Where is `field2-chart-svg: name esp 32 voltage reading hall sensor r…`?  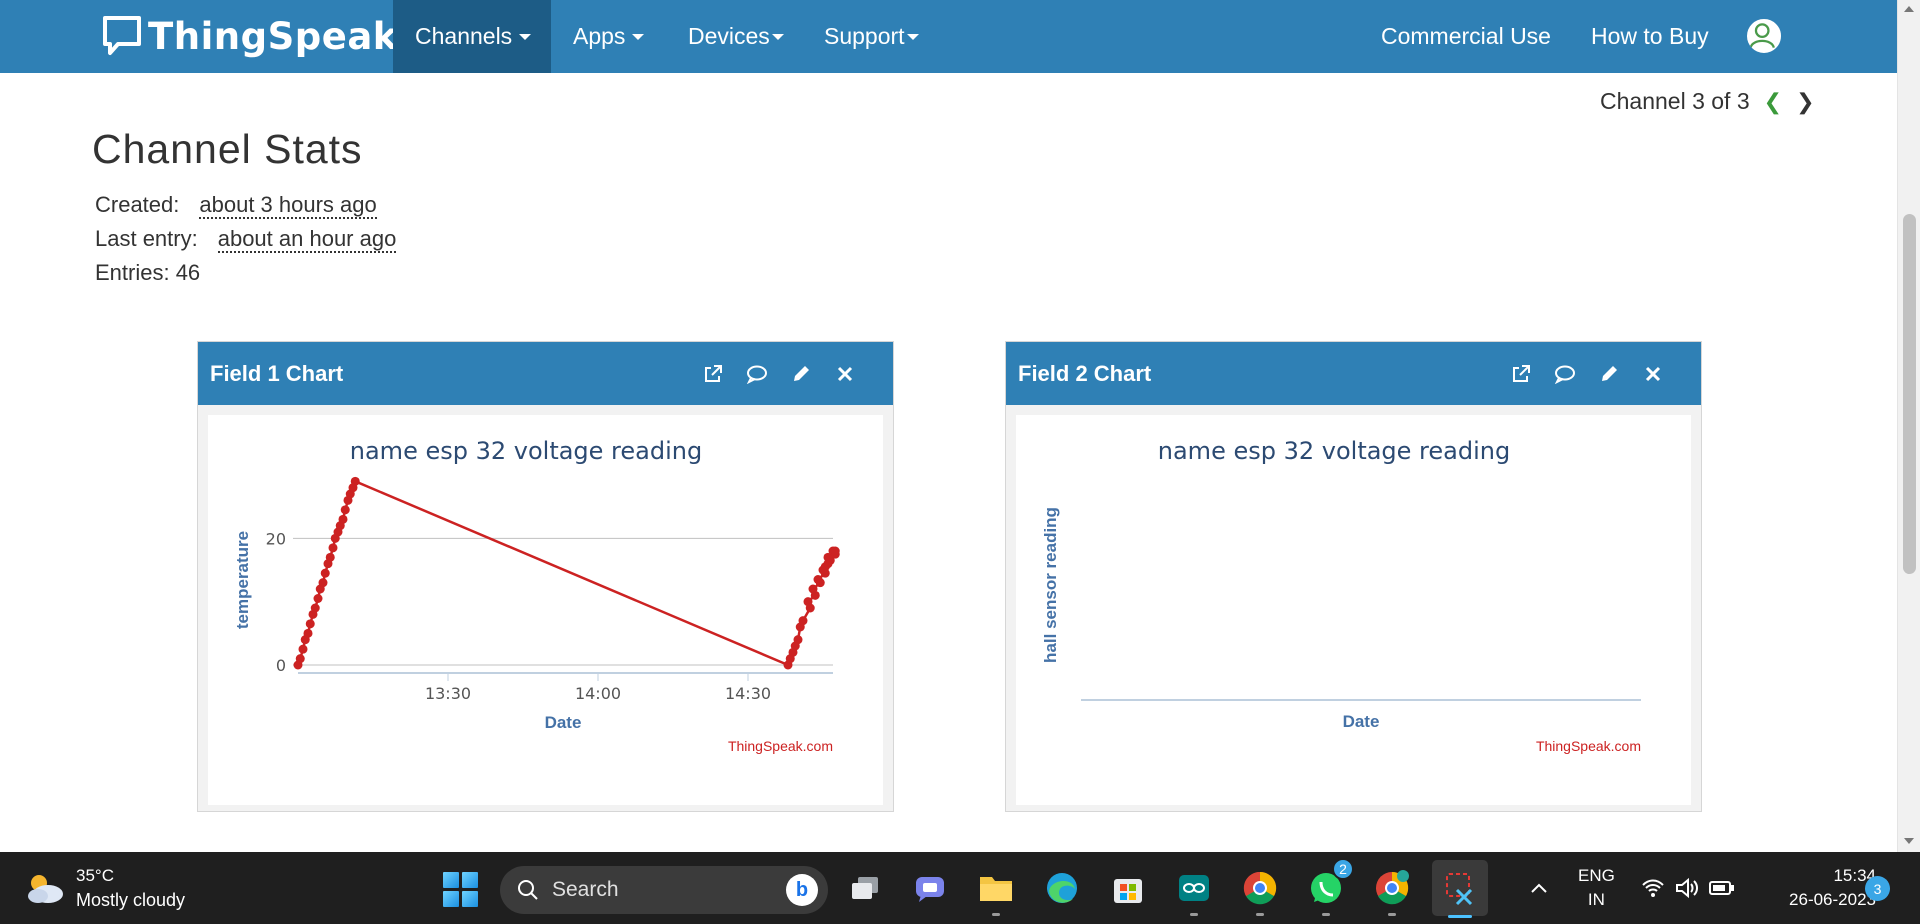 field2-chart-svg: name esp 32 voltage reading hall sensor r… is located at coordinates (1341, 595).